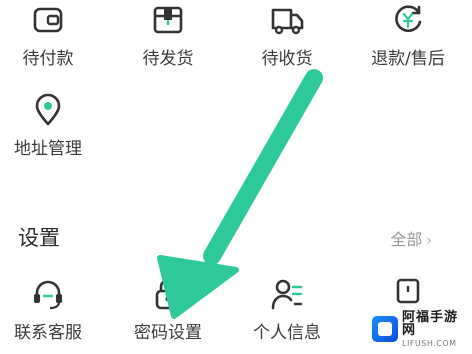 This screenshot has width=472, height=354. What do you see at coordinates (39, 238) in the screenshot?
I see `settings-section-title: 设置` at bounding box center [39, 238].